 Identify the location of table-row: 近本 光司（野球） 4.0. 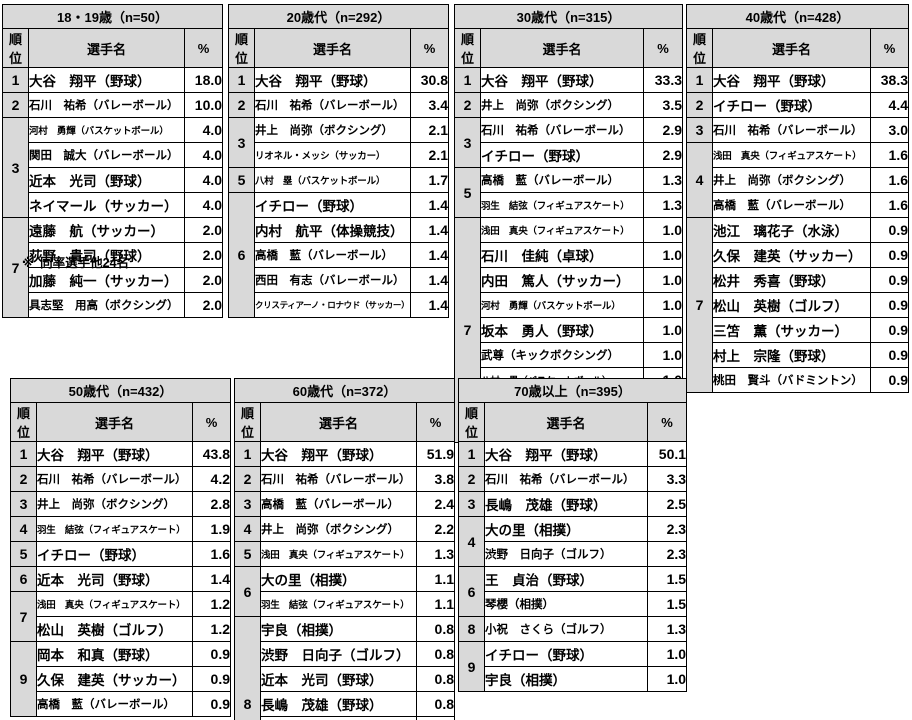
(113, 180).